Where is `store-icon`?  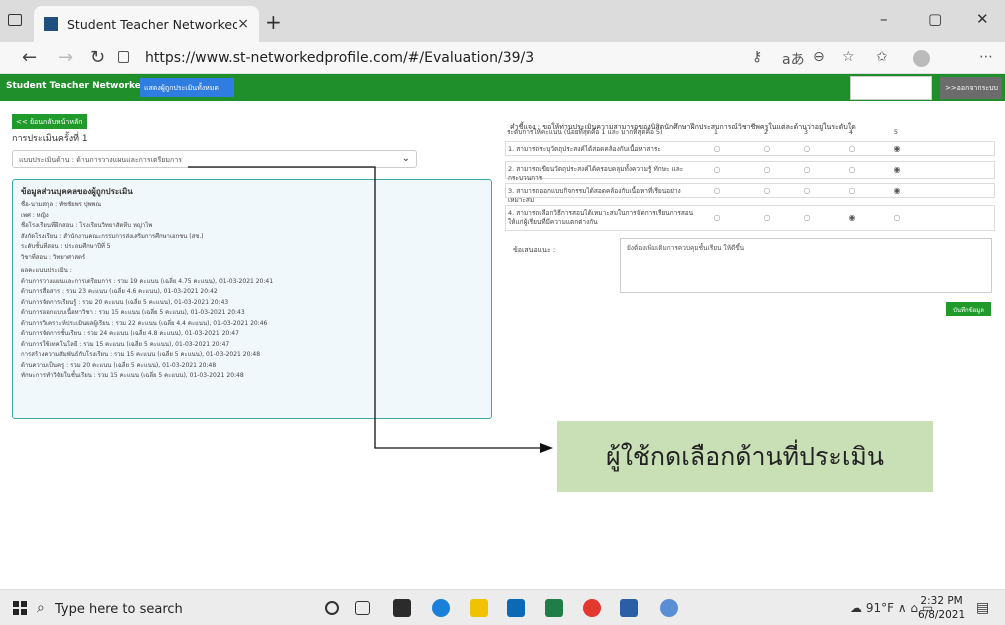 store-icon is located at coordinates (402, 608).